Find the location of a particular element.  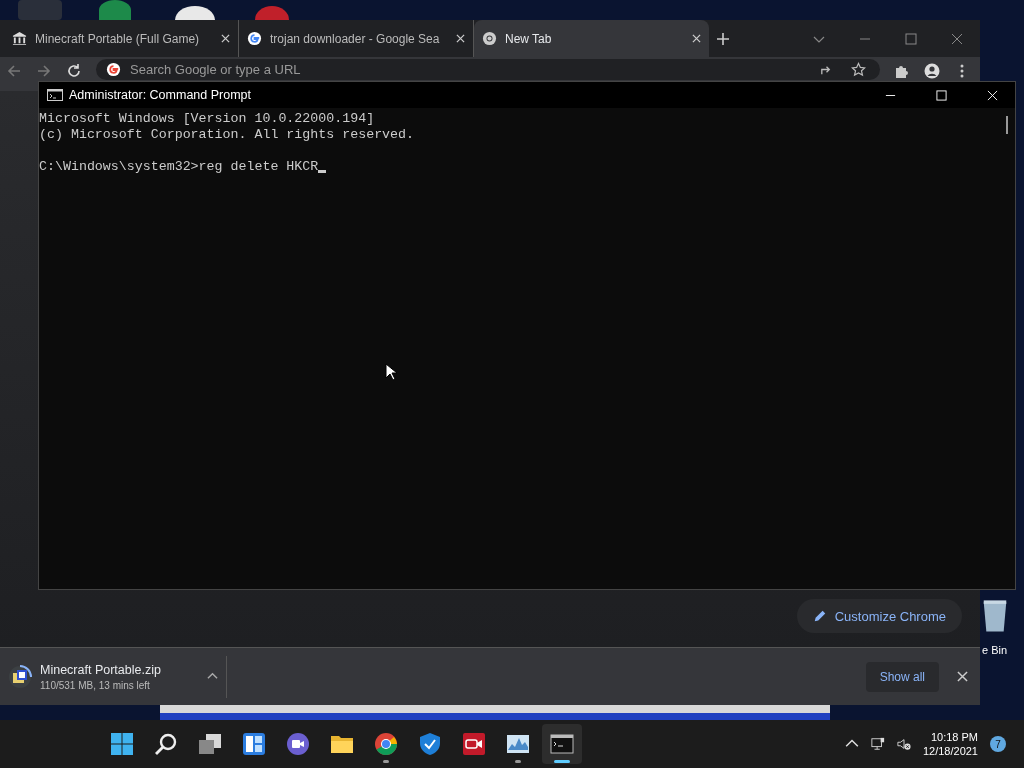

command-line: C:\Windows\system32>reg delete HKCR is located at coordinates (179, 167).